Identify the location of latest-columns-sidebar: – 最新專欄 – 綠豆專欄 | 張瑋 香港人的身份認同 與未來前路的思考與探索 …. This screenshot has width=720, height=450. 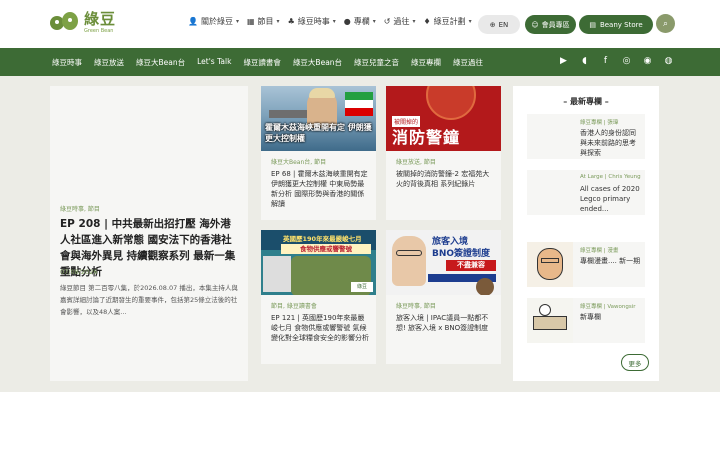
(586, 233).